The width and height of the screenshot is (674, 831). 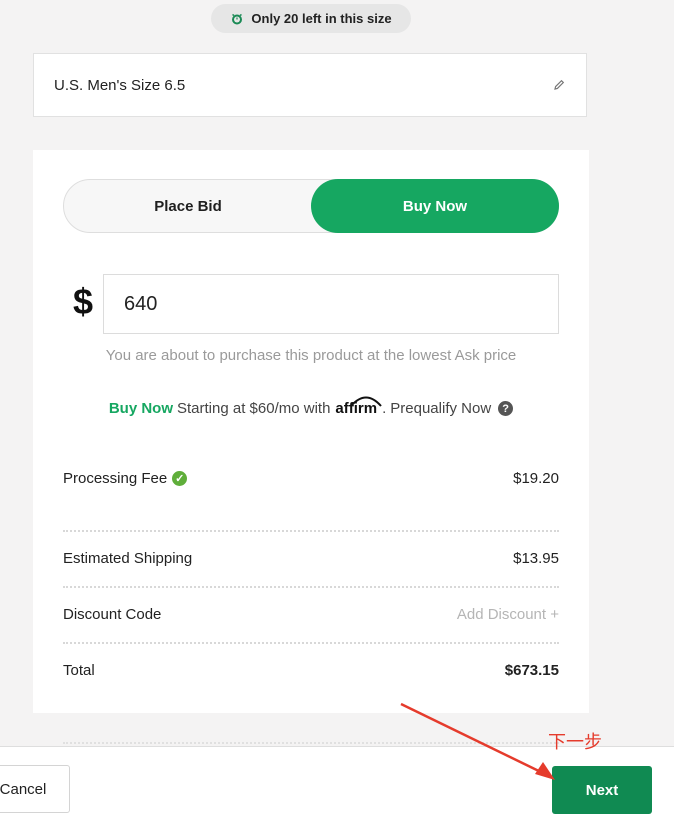 I want to click on clock-icon, so click(x=237, y=19).